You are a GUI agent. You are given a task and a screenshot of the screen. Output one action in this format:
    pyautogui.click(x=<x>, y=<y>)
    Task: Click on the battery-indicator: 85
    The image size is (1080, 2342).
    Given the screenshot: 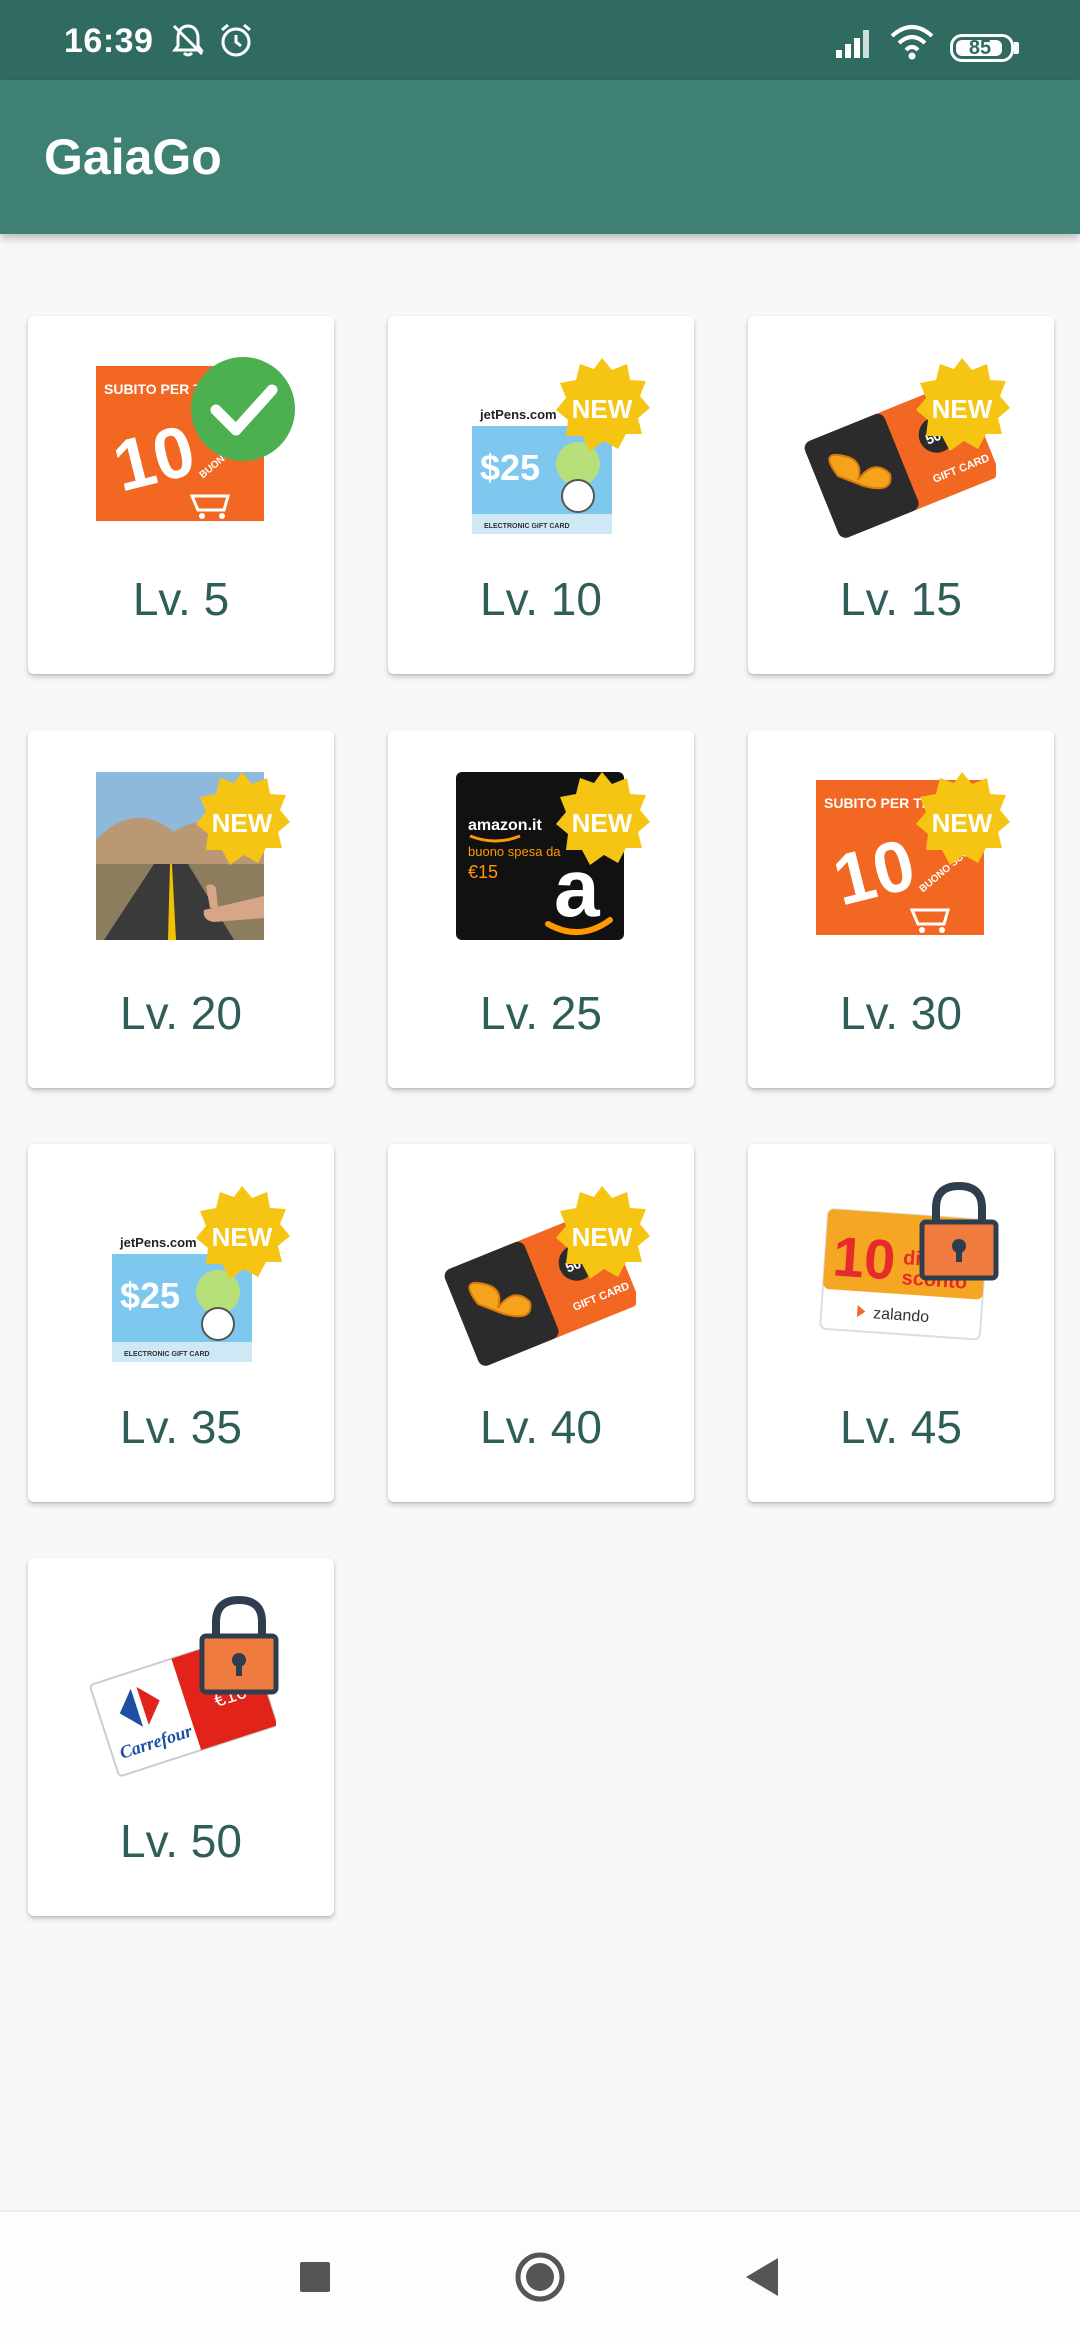 What is the action you would take?
    pyautogui.click(x=982, y=48)
    